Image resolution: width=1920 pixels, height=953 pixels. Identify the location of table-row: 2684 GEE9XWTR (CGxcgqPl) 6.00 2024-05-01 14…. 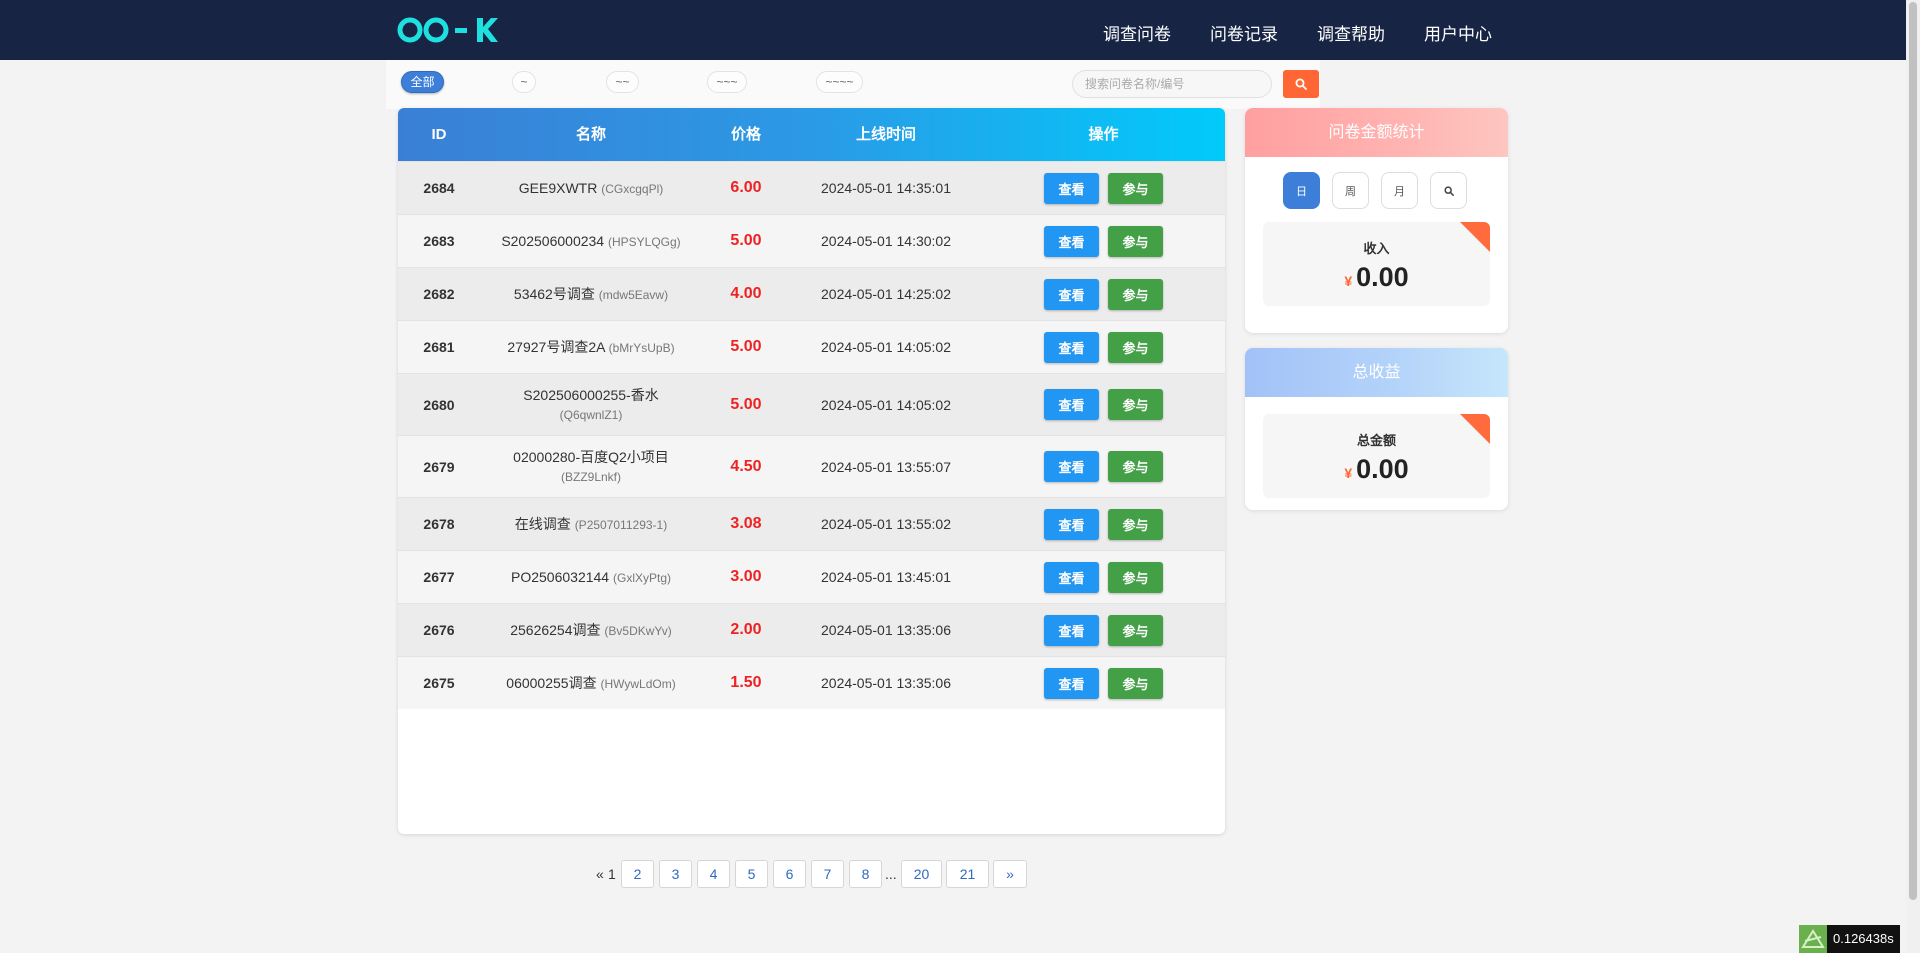
(811, 187).